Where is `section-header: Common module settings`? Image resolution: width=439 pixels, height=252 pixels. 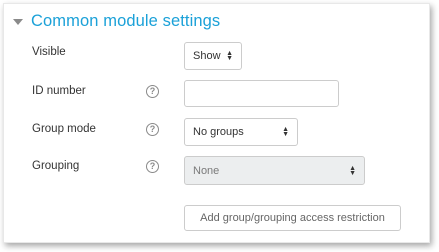
section-header: Common module settings is located at coordinates (116, 21).